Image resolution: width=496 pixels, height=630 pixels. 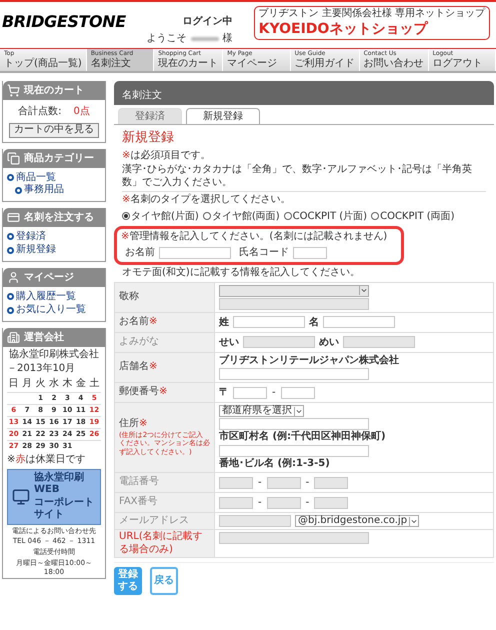 I want to click on shop-tagline: ブリヂストン 主要関係会社様 専用ネットショップ, so click(x=371, y=14).